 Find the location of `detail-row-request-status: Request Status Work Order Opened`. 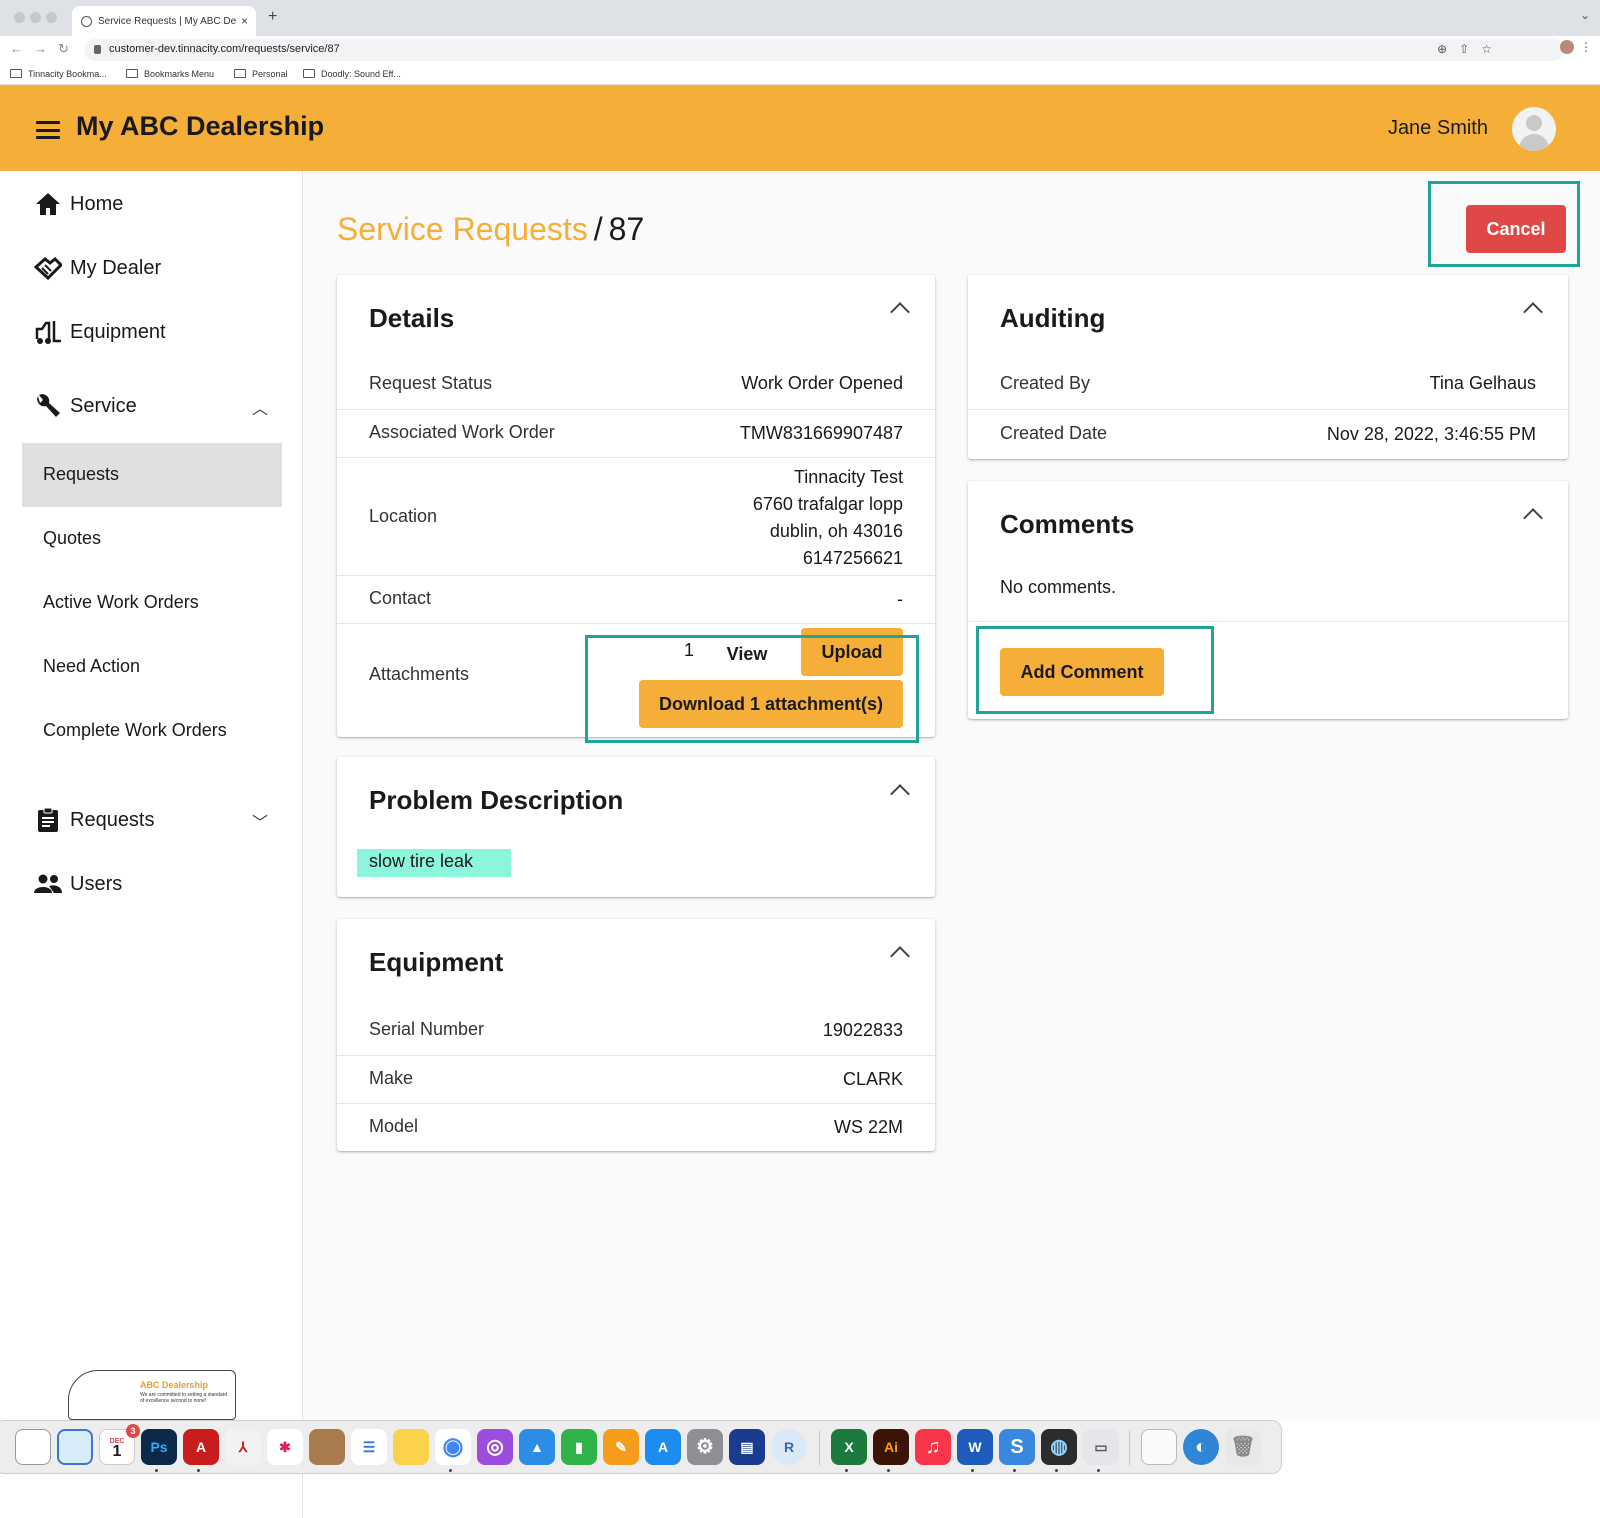

detail-row-request-status: Request Status Work Order Opened is located at coordinates (636, 383).